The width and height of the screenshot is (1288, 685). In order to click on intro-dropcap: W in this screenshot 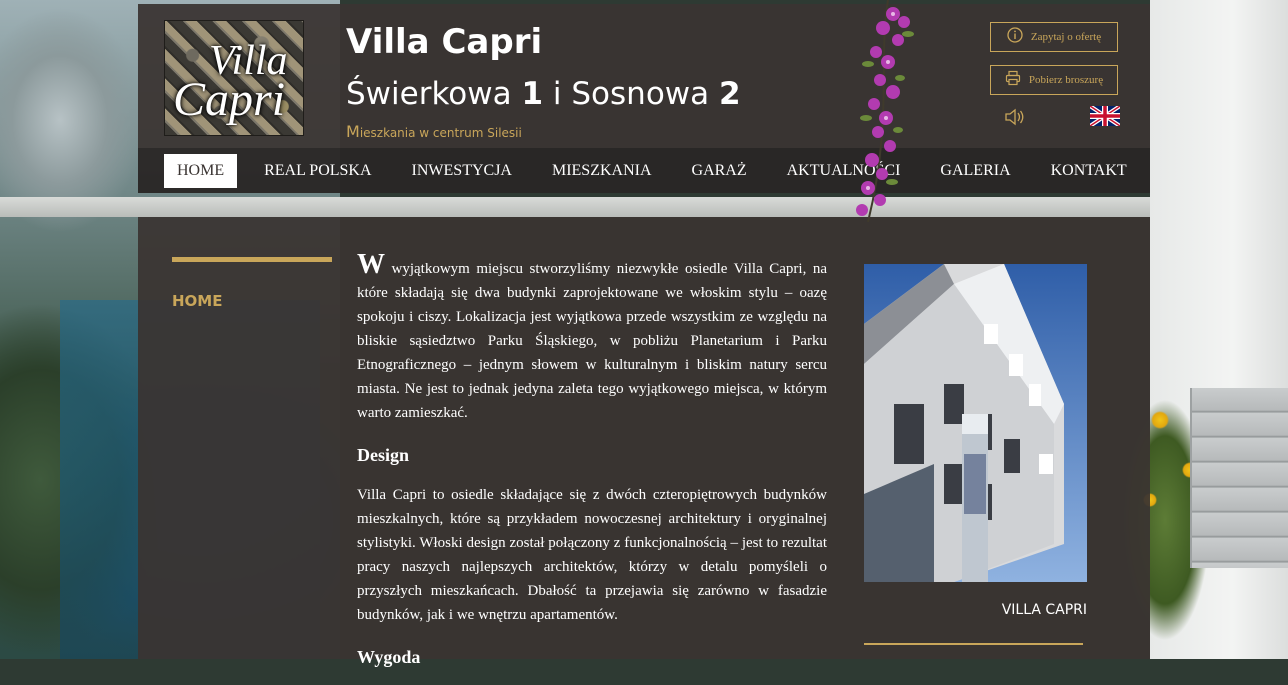, I will do `click(371, 264)`.